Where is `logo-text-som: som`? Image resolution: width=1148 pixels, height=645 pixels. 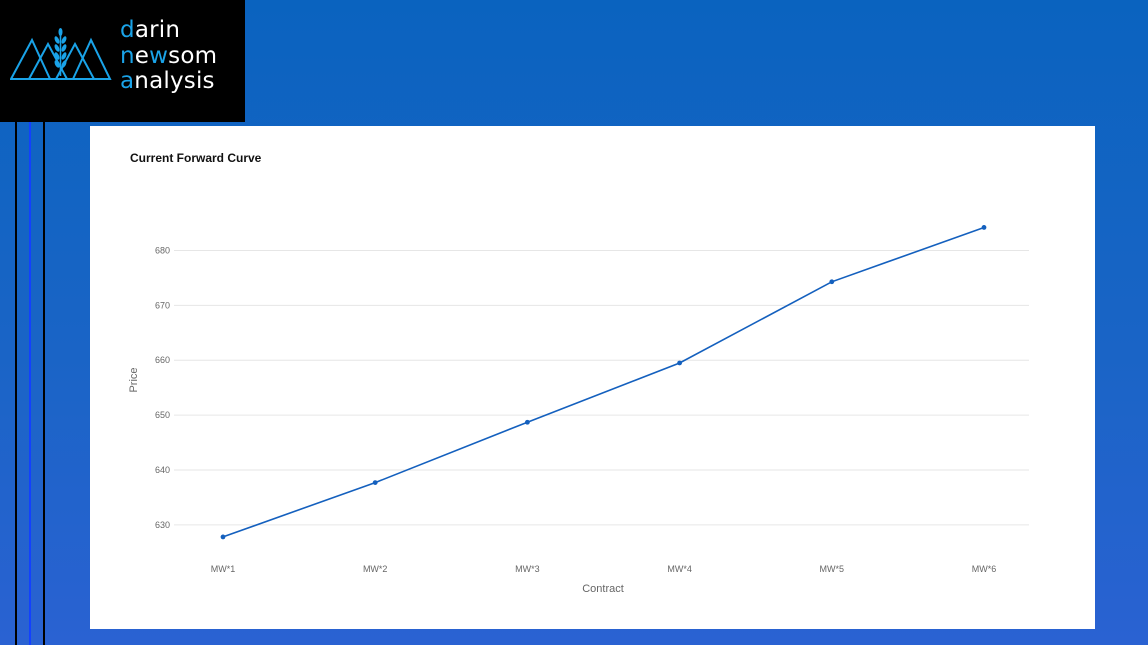 logo-text-som: som is located at coordinates (193, 55).